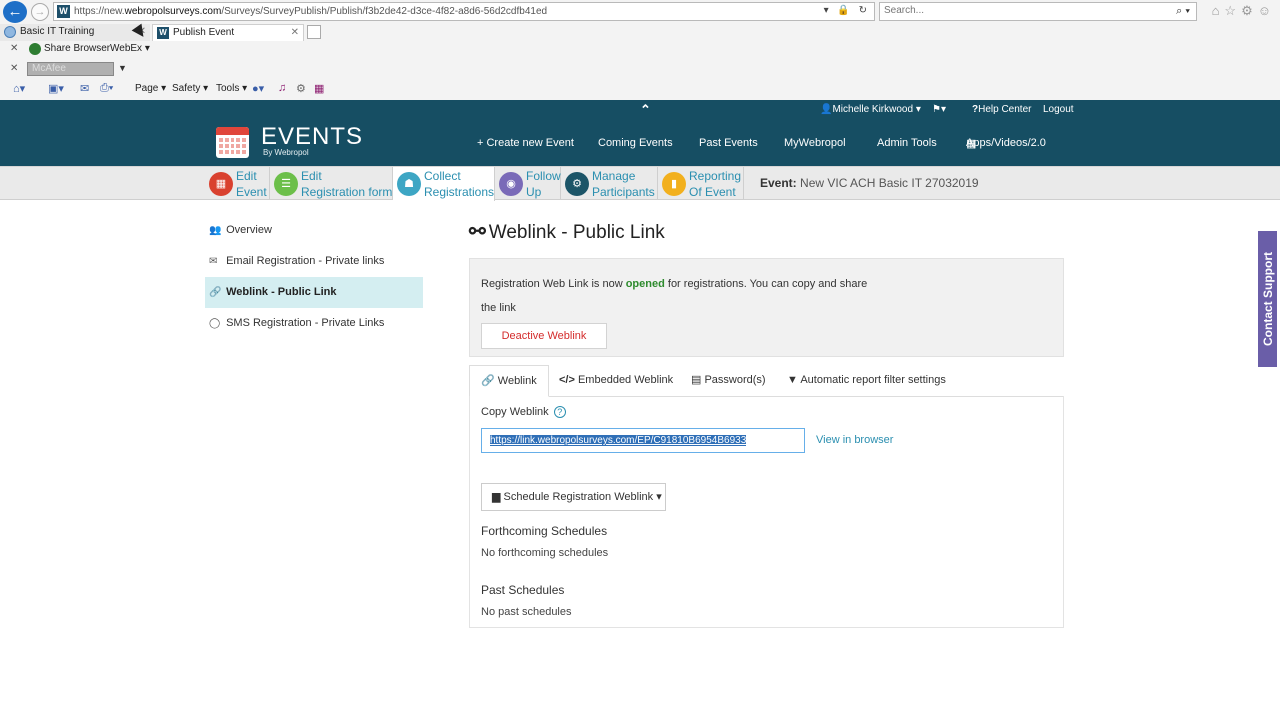 Image resolution: width=1280 pixels, height=720 pixels. Describe the element at coordinates (645, 284) in the screenshot. I see `status-badge: opened` at that location.